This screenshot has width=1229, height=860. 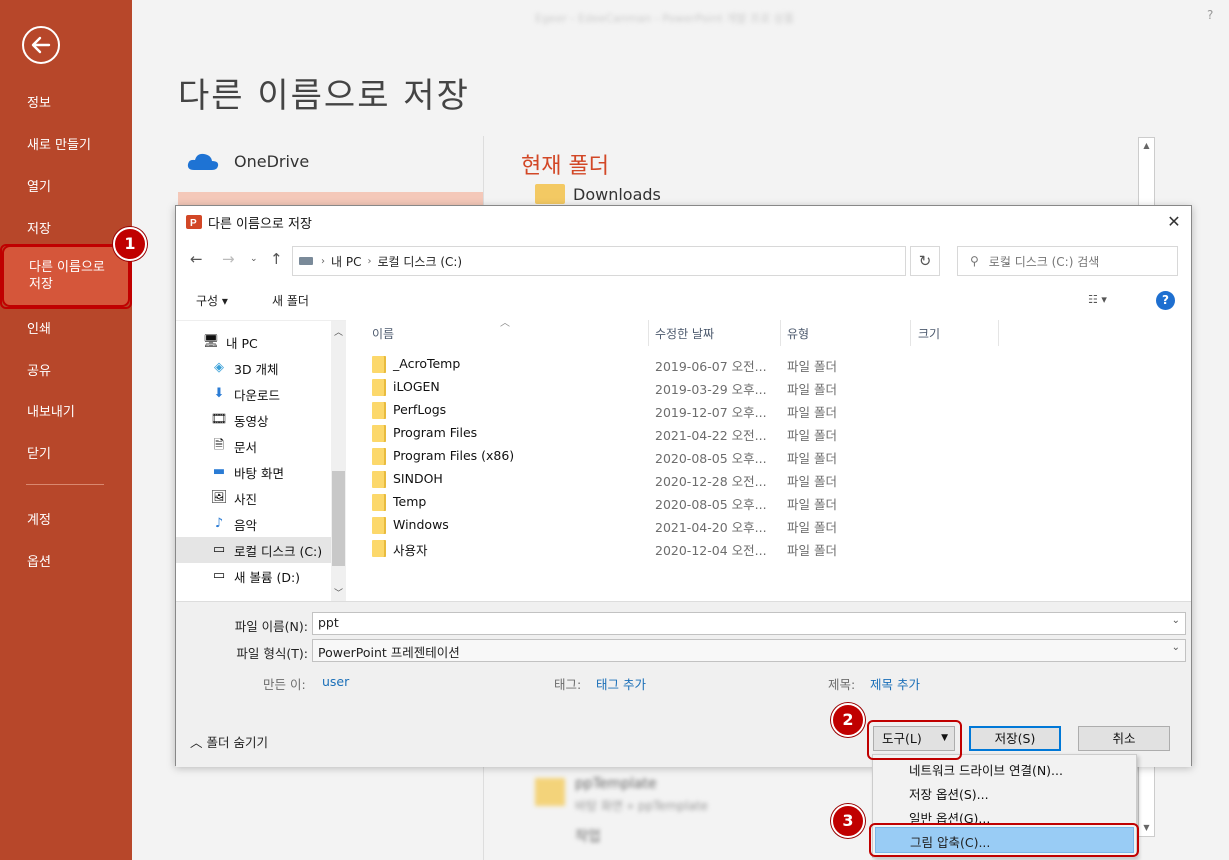 I want to click on title-value: 제목 추가, so click(x=895, y=683).